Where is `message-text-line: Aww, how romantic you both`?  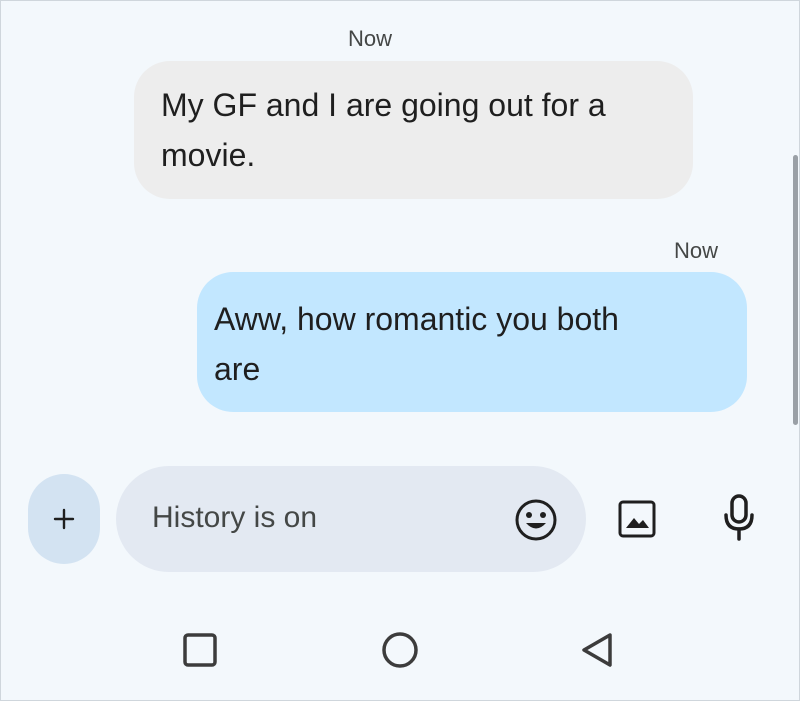
message-text-line: Aww, how romantic you both is located at coordinates (416, 319).